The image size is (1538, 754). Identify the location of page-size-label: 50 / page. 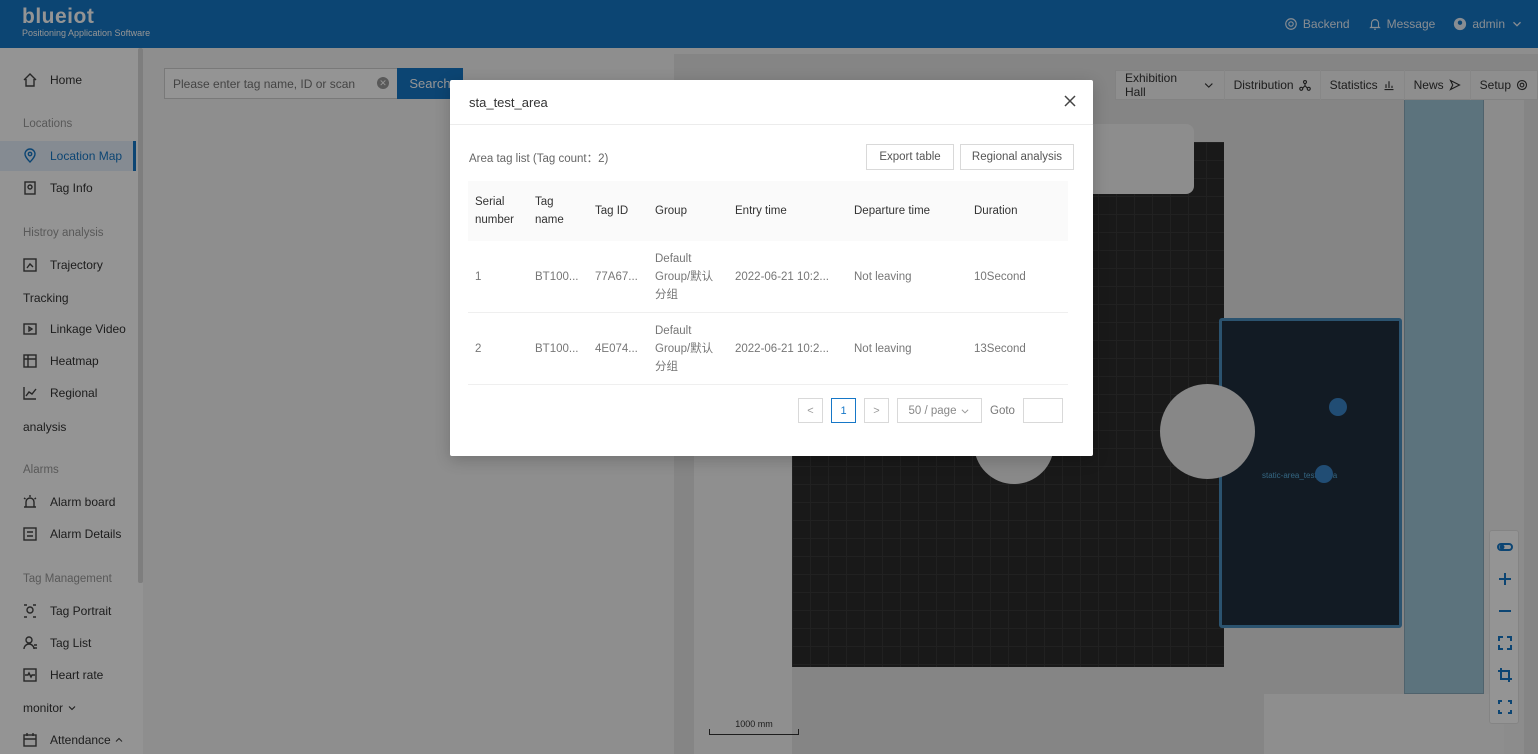
(932, 410).